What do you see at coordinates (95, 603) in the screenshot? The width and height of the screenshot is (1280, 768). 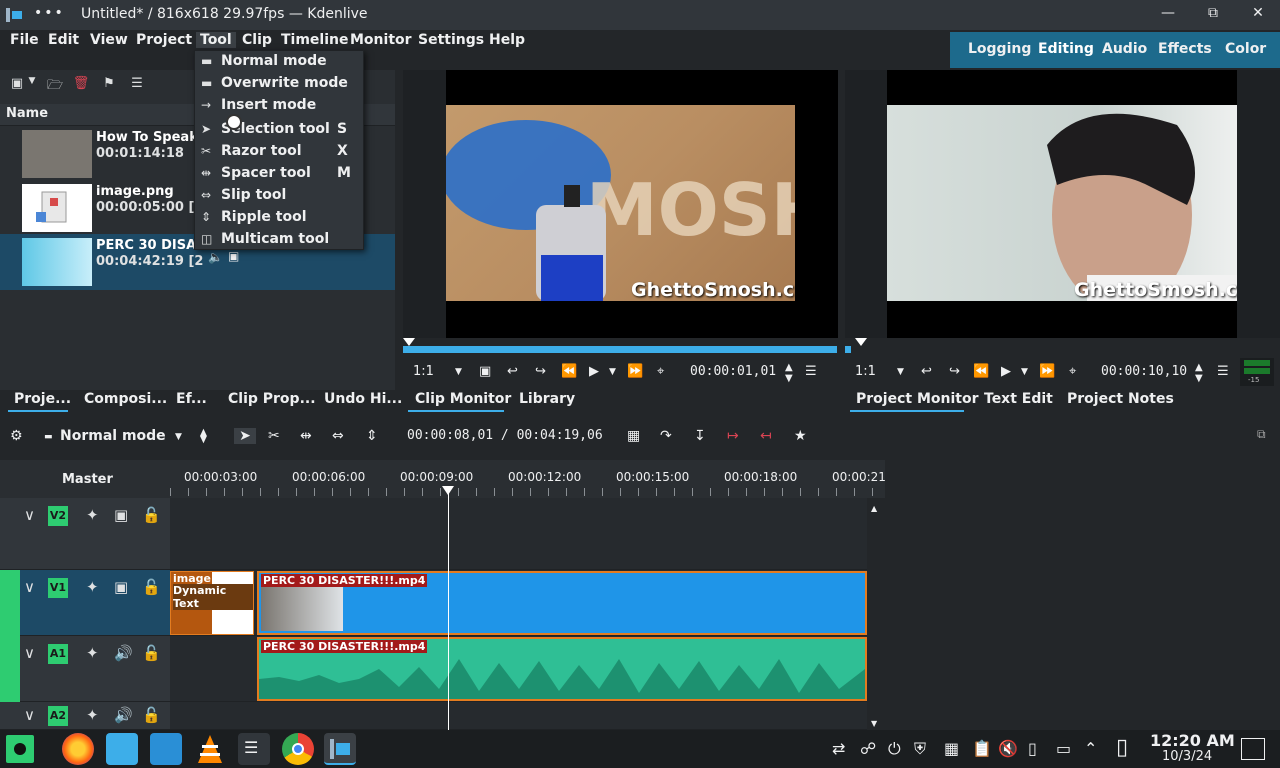 I see `track-header-v1: ∨ V1 ✦ ▣ 🔓` at bounding box center [95, 603].